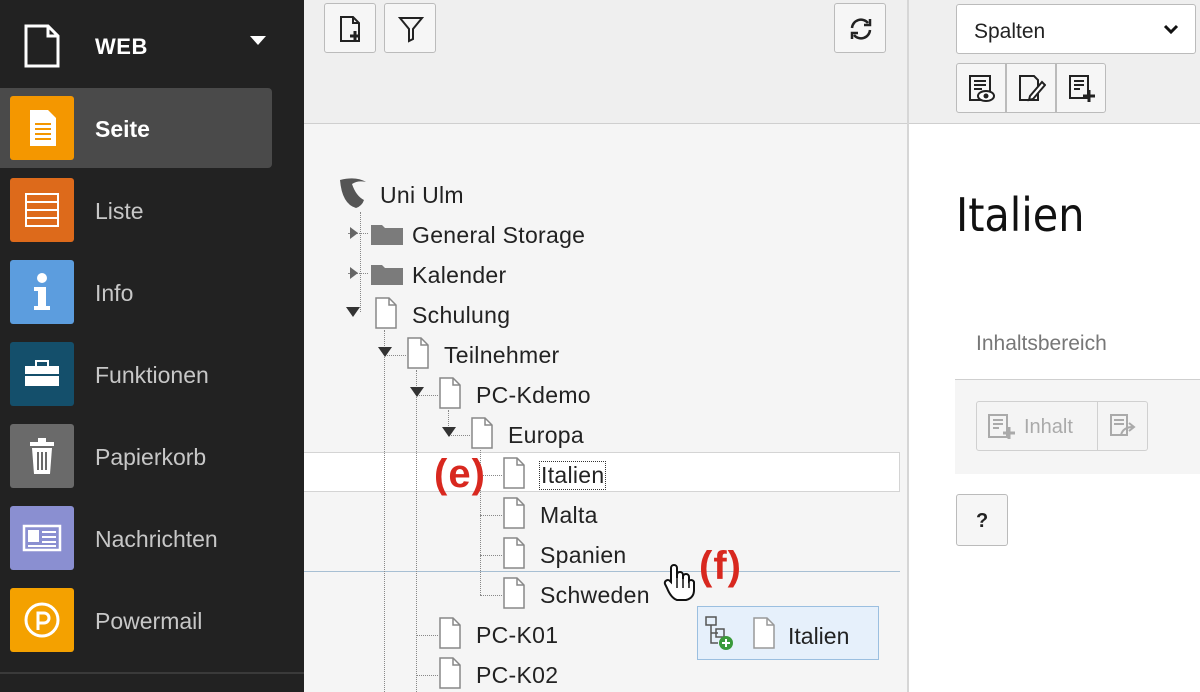  What do you see at coordinates (42, 620) in the screenshot?
I see `powermail-icon` at bounding box center [42, 620].